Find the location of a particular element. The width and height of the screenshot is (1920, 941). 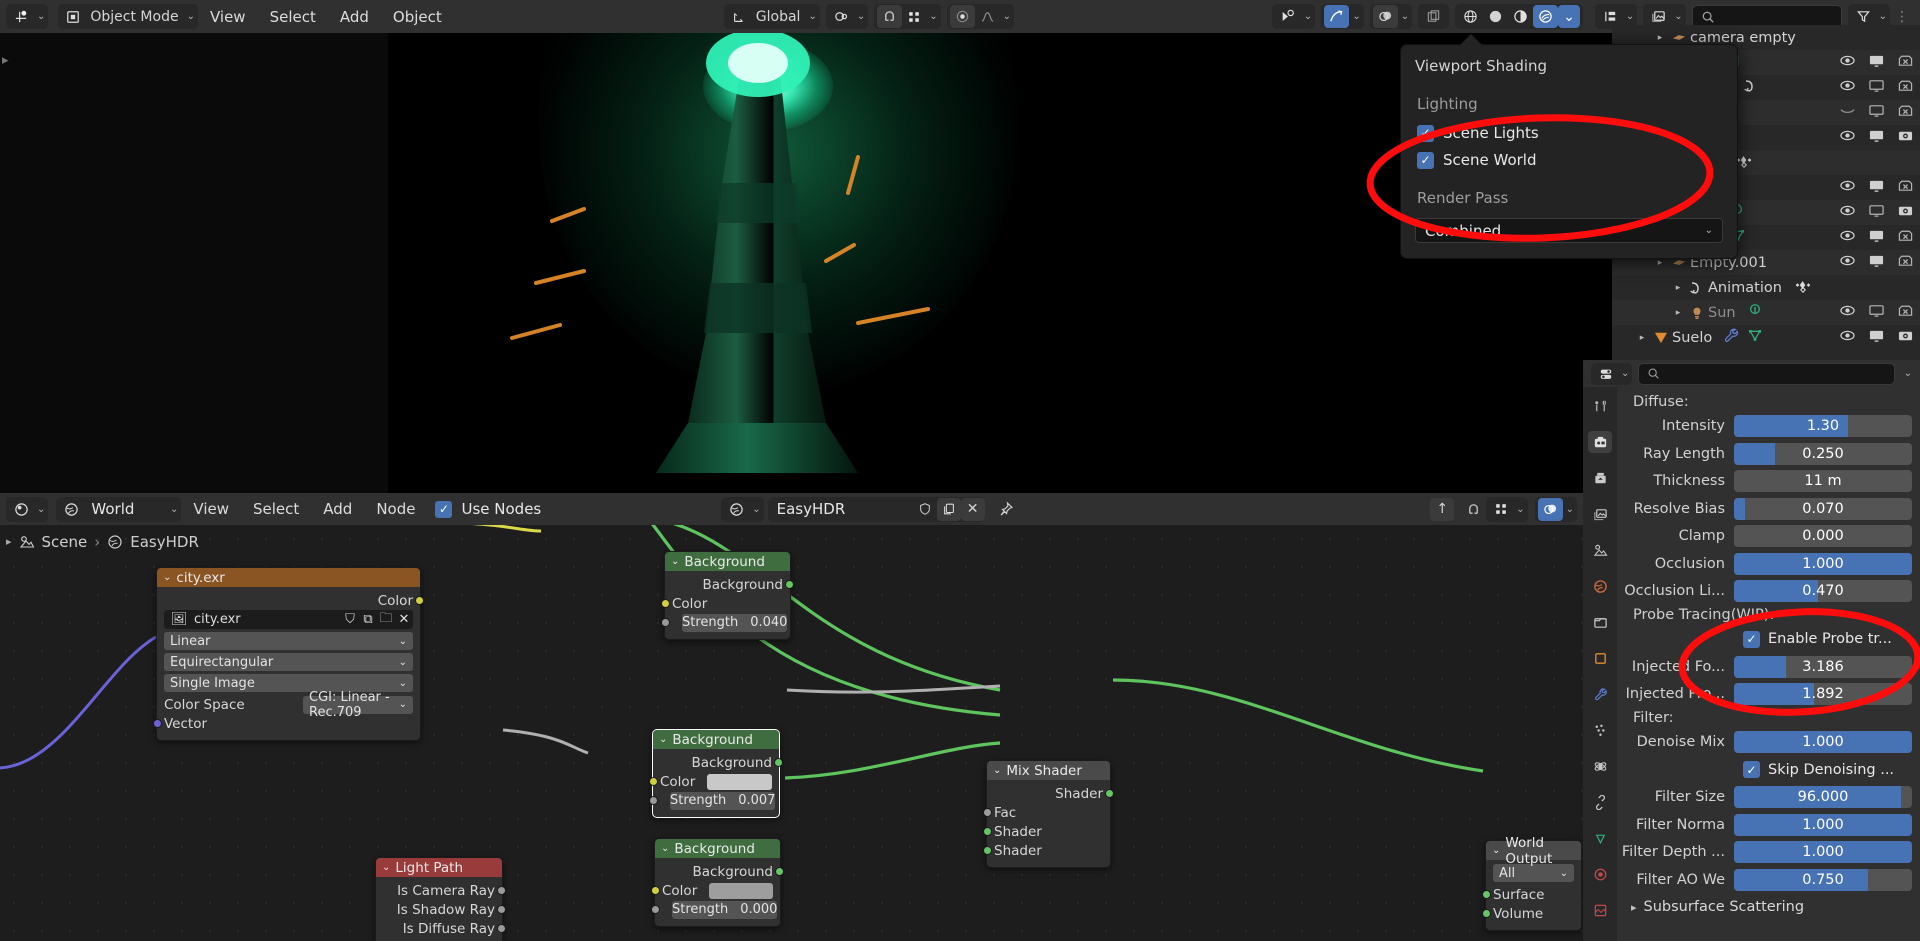

snap-magnet-icon is located at coordinates (890, 16).